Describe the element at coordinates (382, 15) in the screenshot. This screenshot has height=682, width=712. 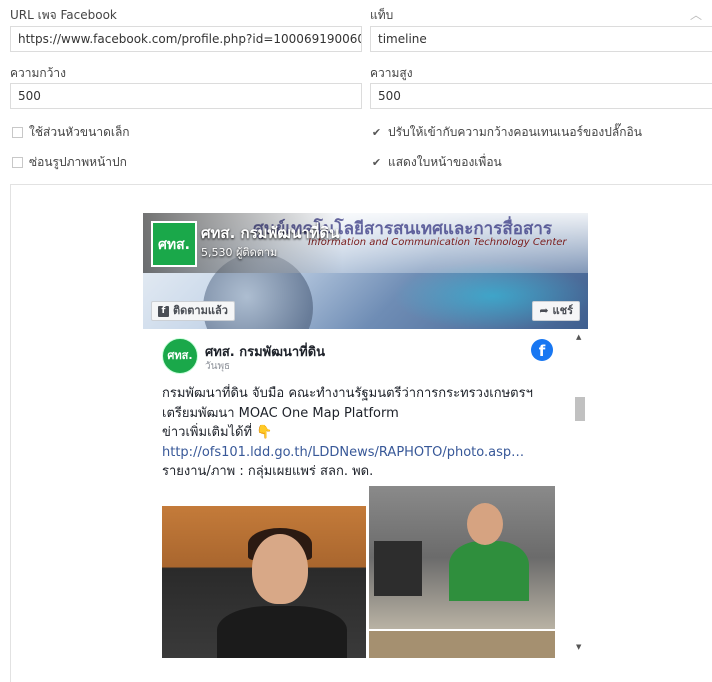
I see `tab-label: แท็บ` at that location.